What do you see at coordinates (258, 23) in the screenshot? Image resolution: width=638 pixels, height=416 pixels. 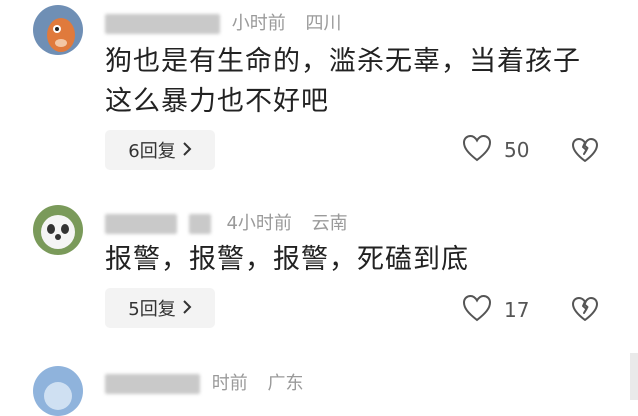 I see `comment-time: 小时前` at bounding box center [258, 23].